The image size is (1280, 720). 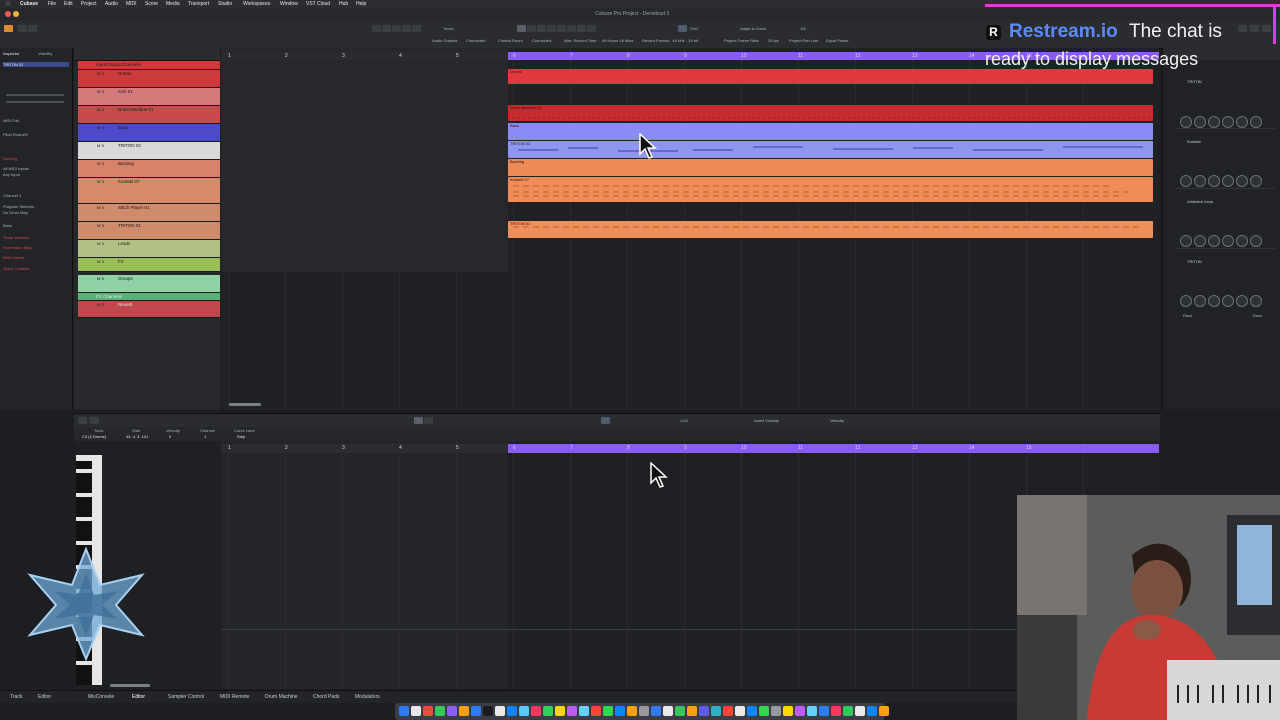 What do you see at coordinates (149, 133) in the screenshot?
I see `track-row: M S Bass` at bounding box center [149, 133].